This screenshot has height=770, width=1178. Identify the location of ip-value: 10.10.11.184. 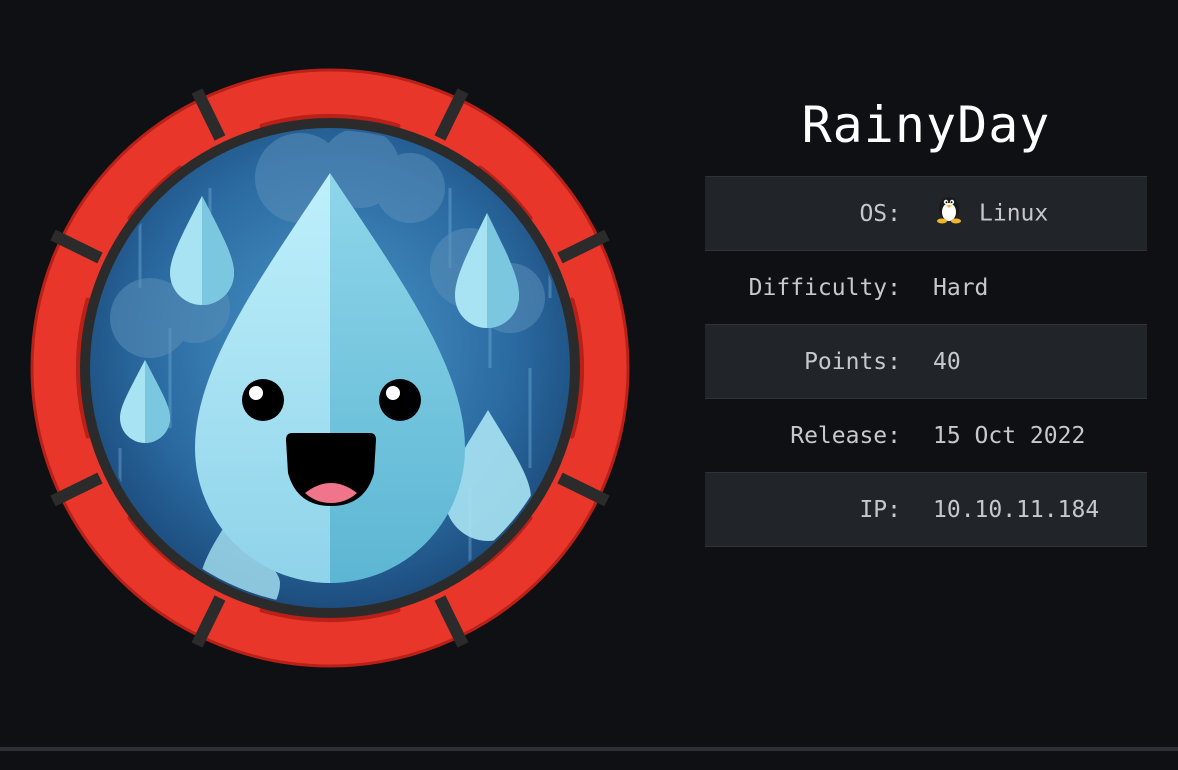
(1040, 509).